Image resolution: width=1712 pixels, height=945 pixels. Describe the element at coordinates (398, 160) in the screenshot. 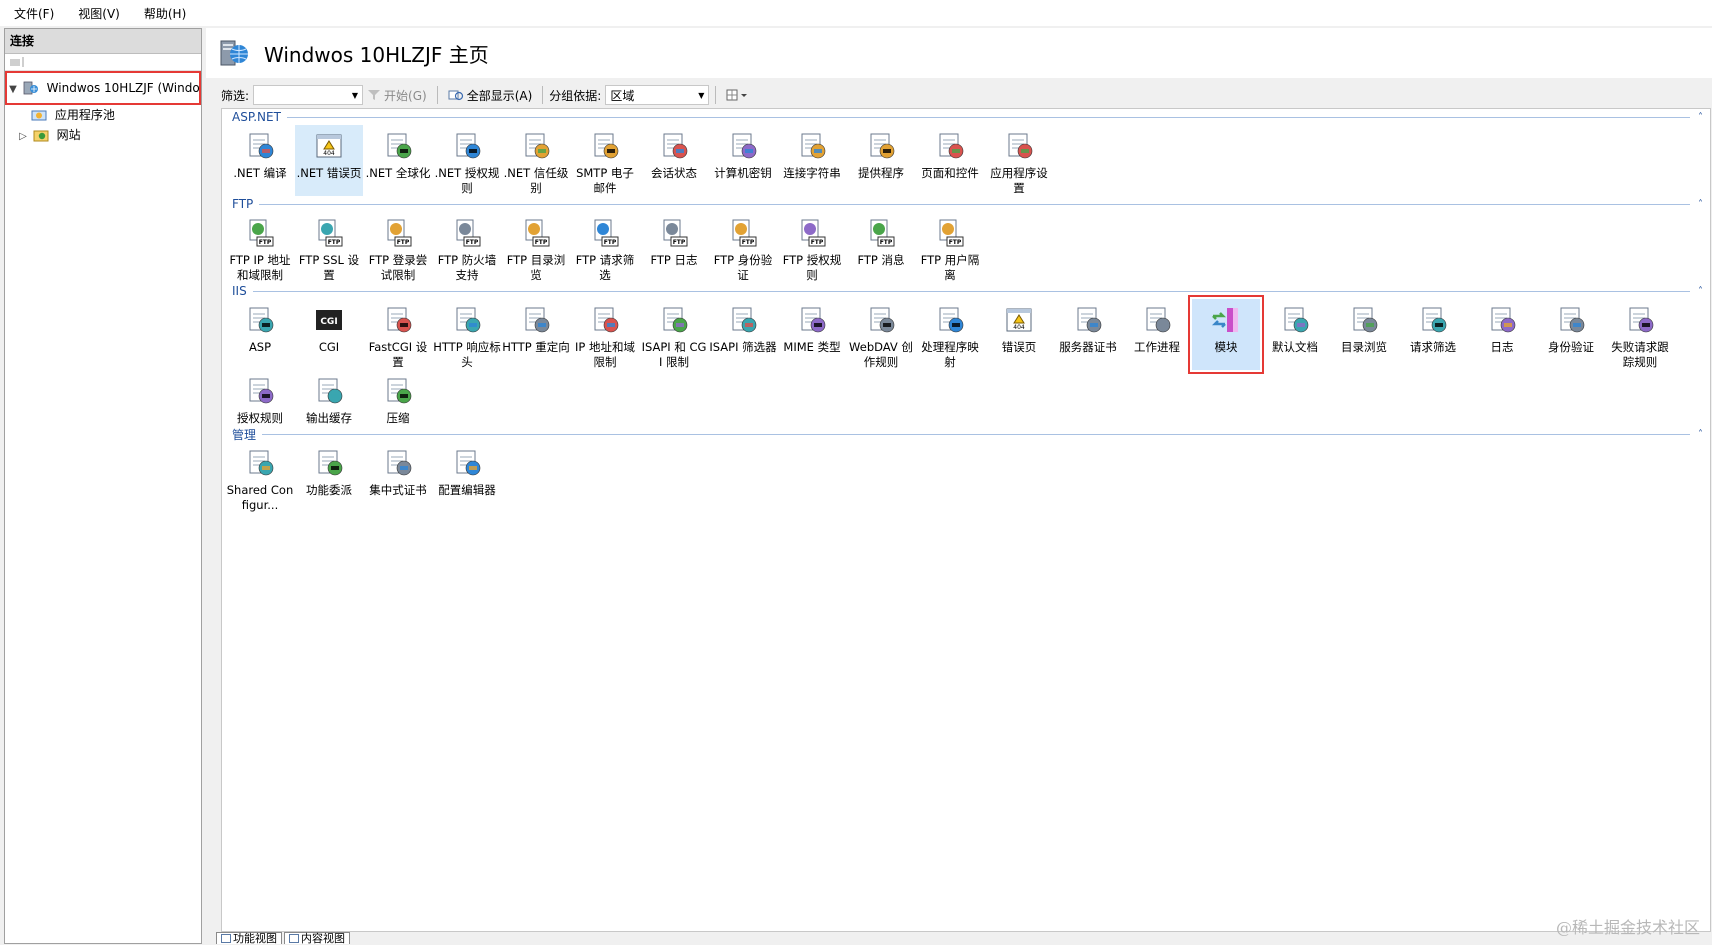

I see `feature-item: .NET 全球化` at that location.